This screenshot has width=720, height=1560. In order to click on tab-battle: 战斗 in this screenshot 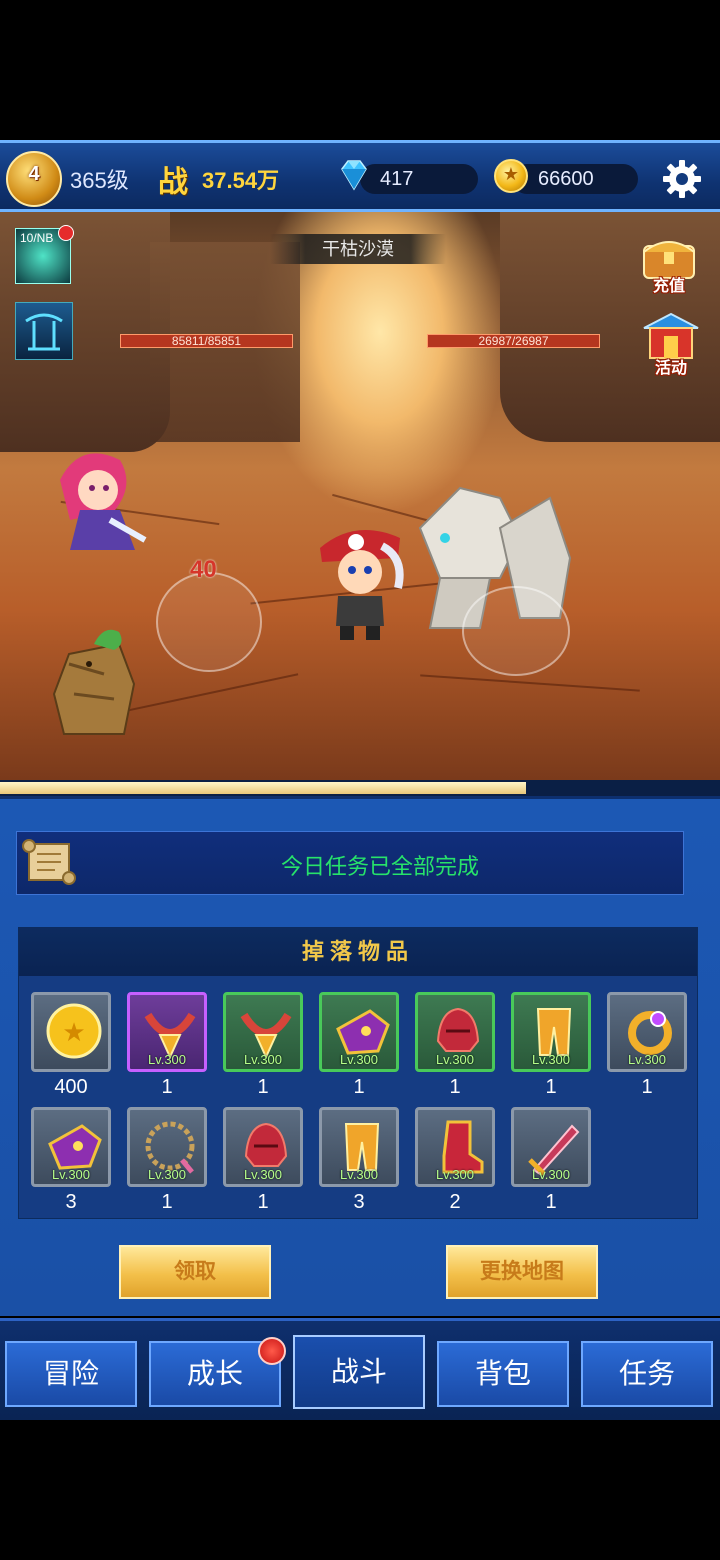, I will do `click(359, 1372)`.